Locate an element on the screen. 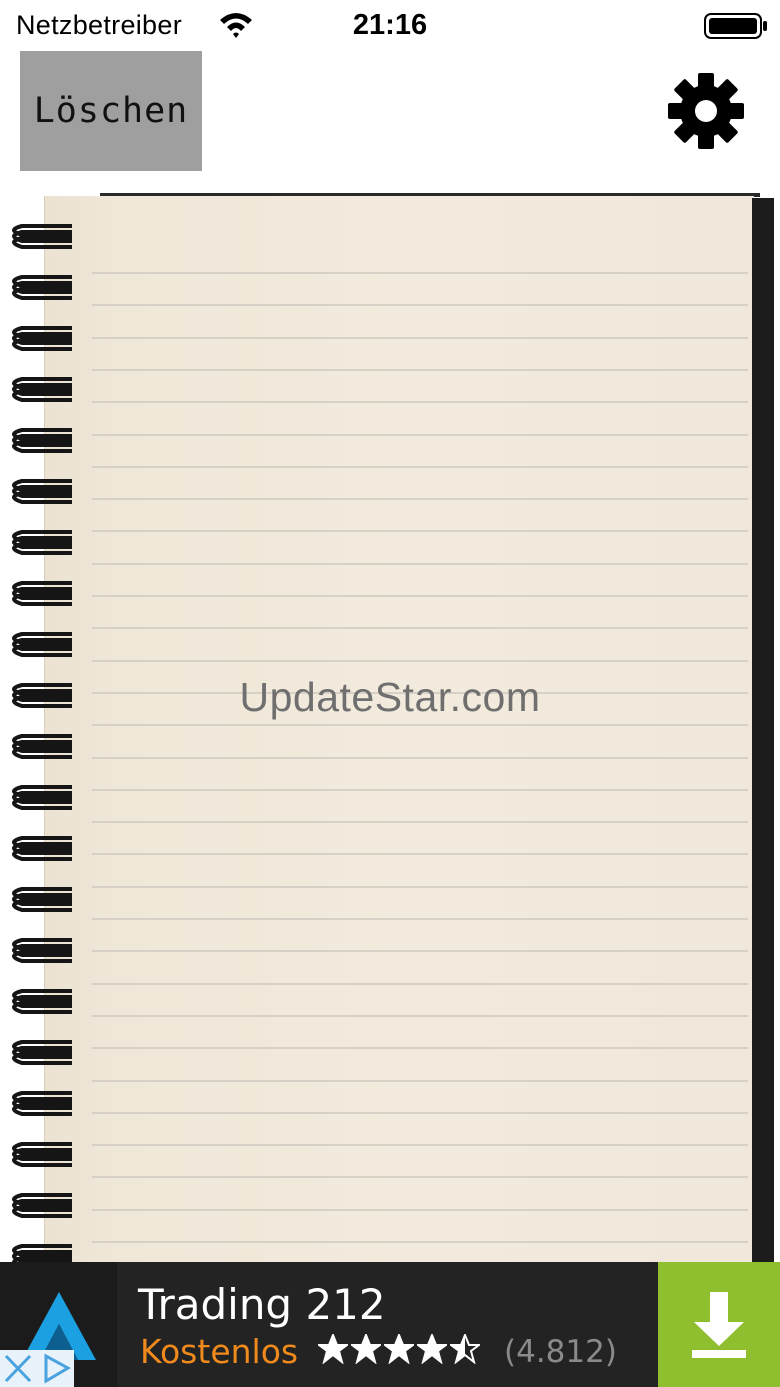 This screenshot has width=780, height=1387. spiral-binding is located at coordinates (42, 743).